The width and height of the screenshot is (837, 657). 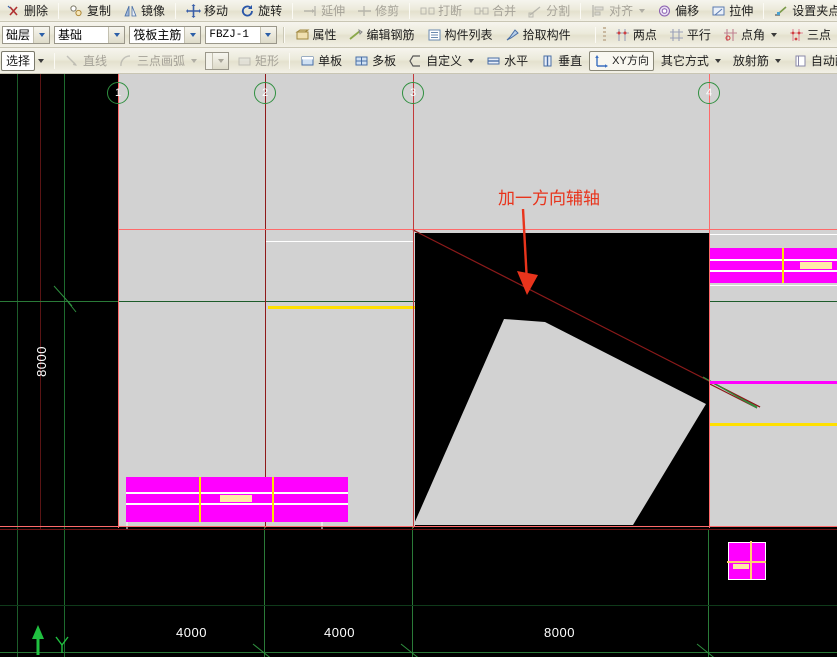 What do you see at coordinates (621, 60) in the screenshot?
I see `toolbar-button-xy-direction: XY方向` at bounding box center [621, 60].